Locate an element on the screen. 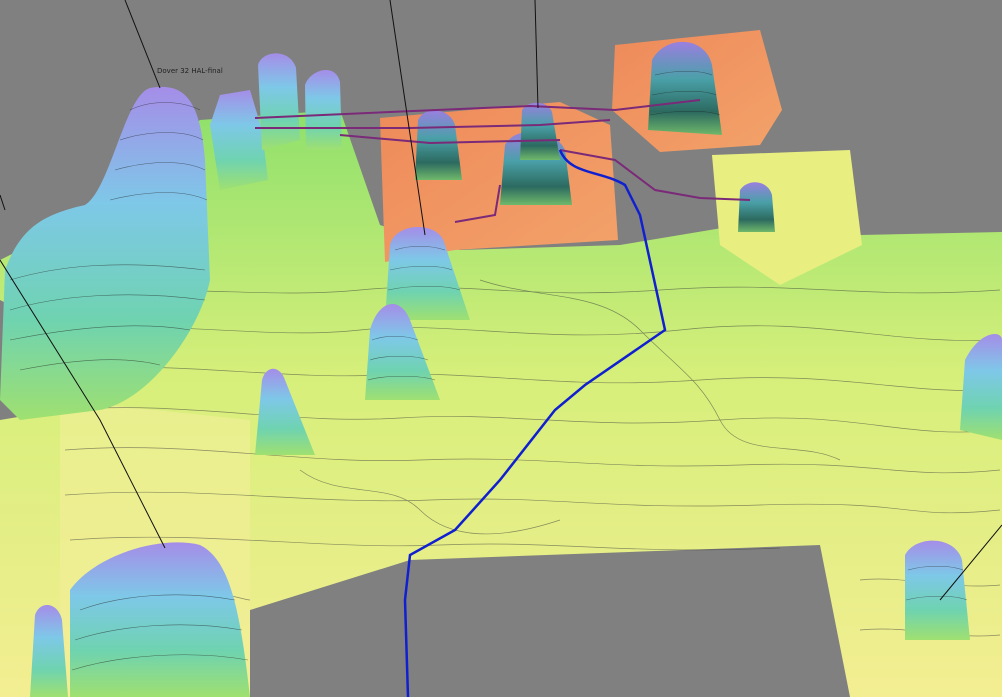  well-label: Dover 32 HAL-final is located at coordinates (190, 71).